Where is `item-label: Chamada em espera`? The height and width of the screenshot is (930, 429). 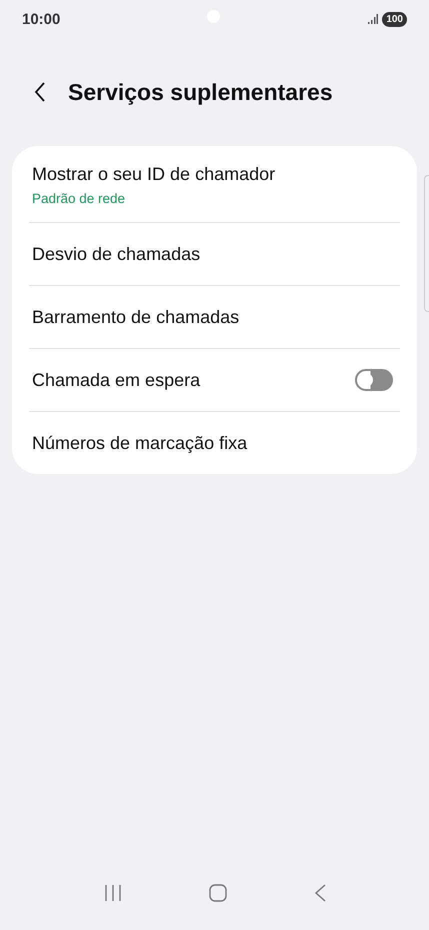 item-label: Chamada em espera is located at coordinates (116, 380).